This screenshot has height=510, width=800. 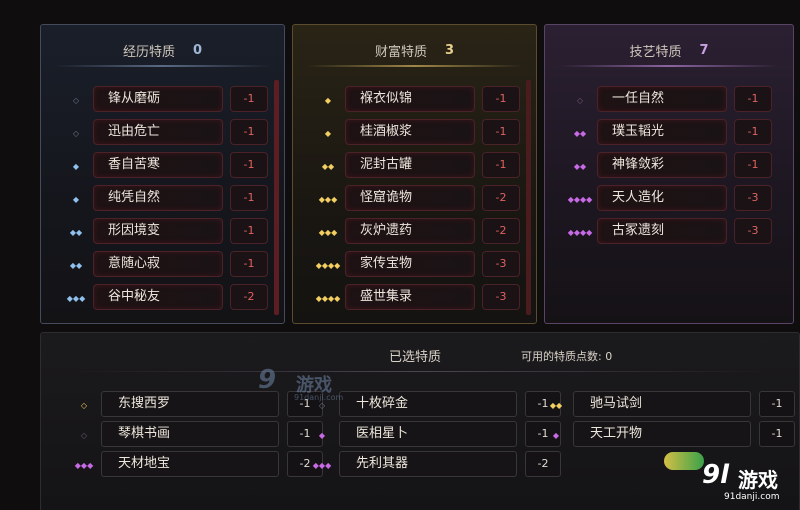 I want to click on trait-row: ◆◆ 神锋敛彩 -1, so click(x=669, y=166).